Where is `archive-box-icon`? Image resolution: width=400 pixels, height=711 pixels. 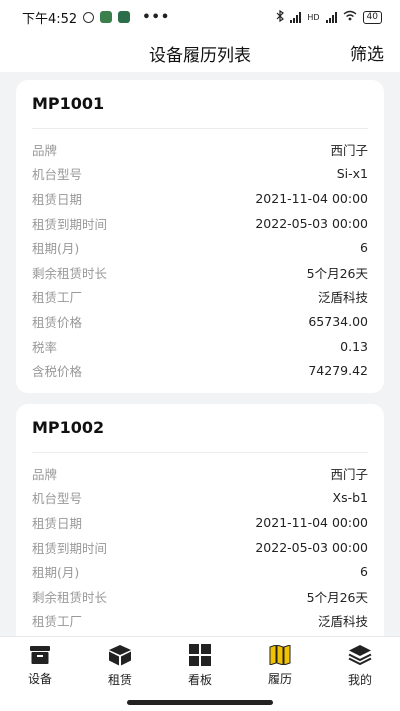
archive-box-icon is located at coordinates (40, 655).